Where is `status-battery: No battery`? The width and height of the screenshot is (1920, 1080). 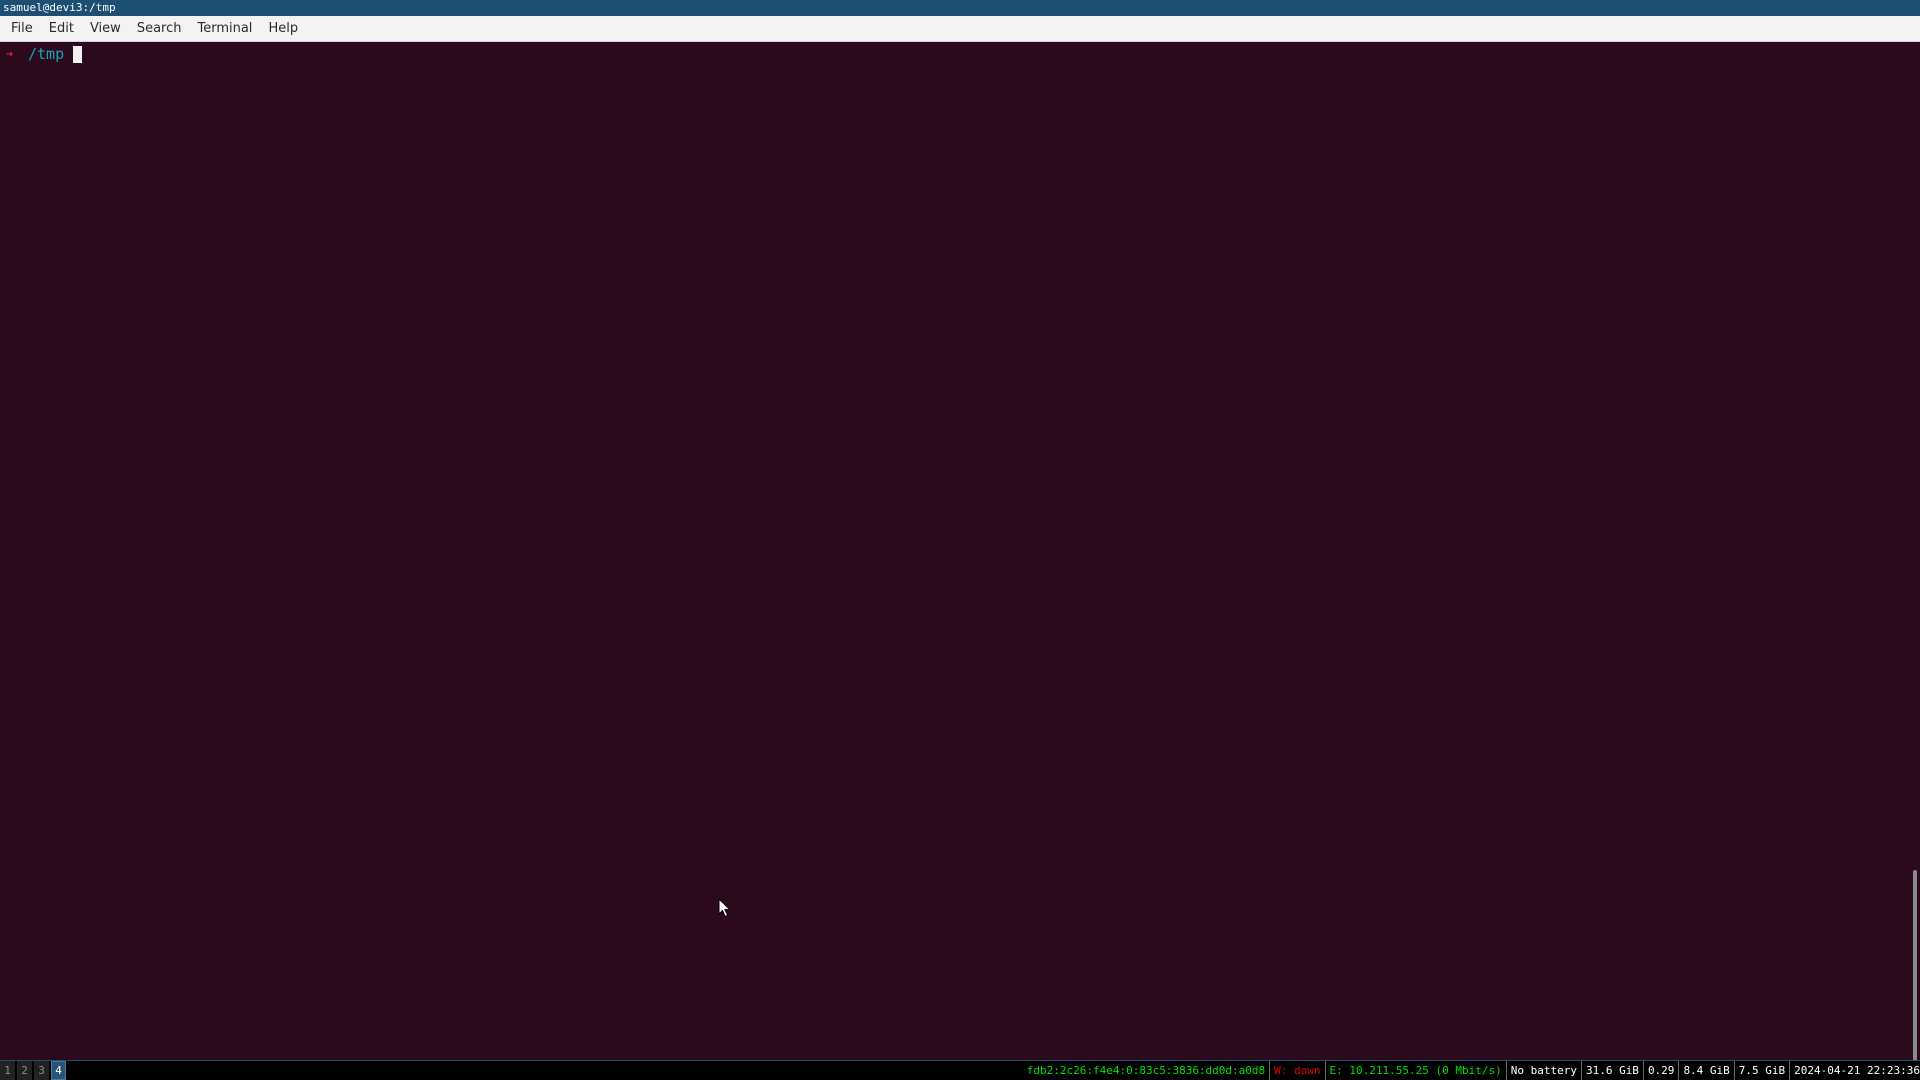 status-battery: No battery is located at coordinates (1544, 1070).